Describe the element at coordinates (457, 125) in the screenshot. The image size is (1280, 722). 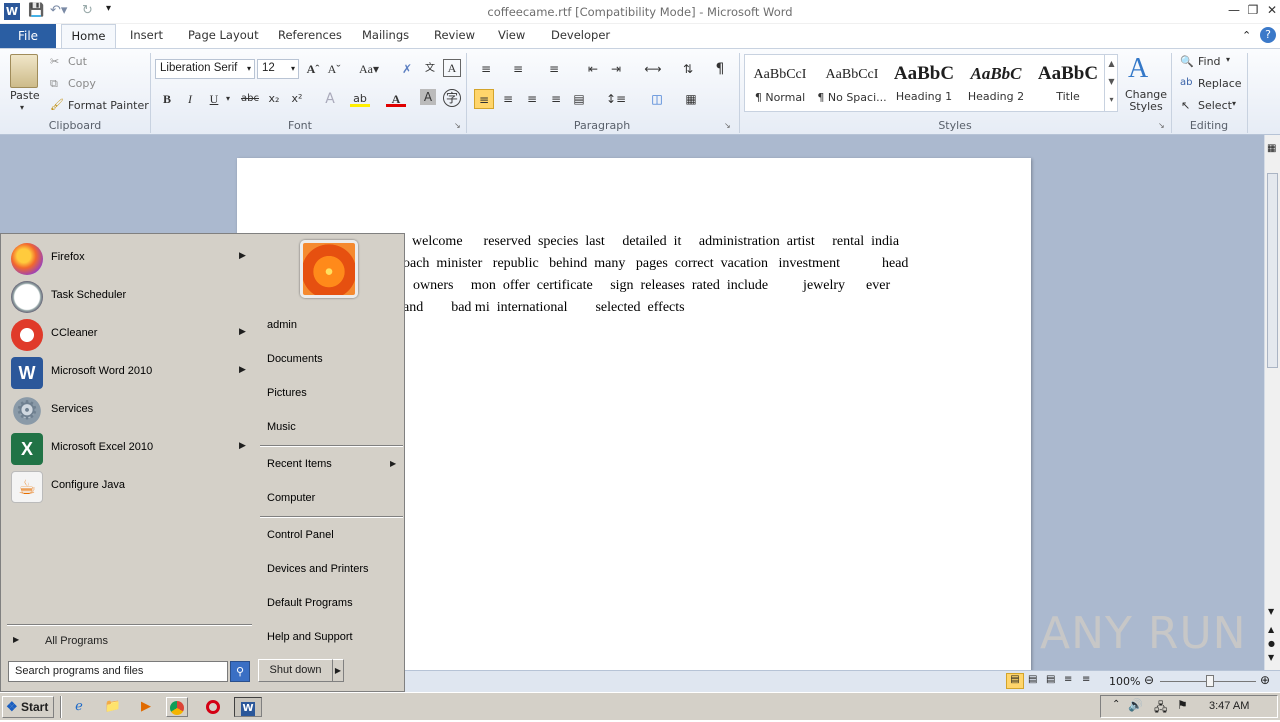
I see `font-dialog-launcher-icon: ↘` at that location.